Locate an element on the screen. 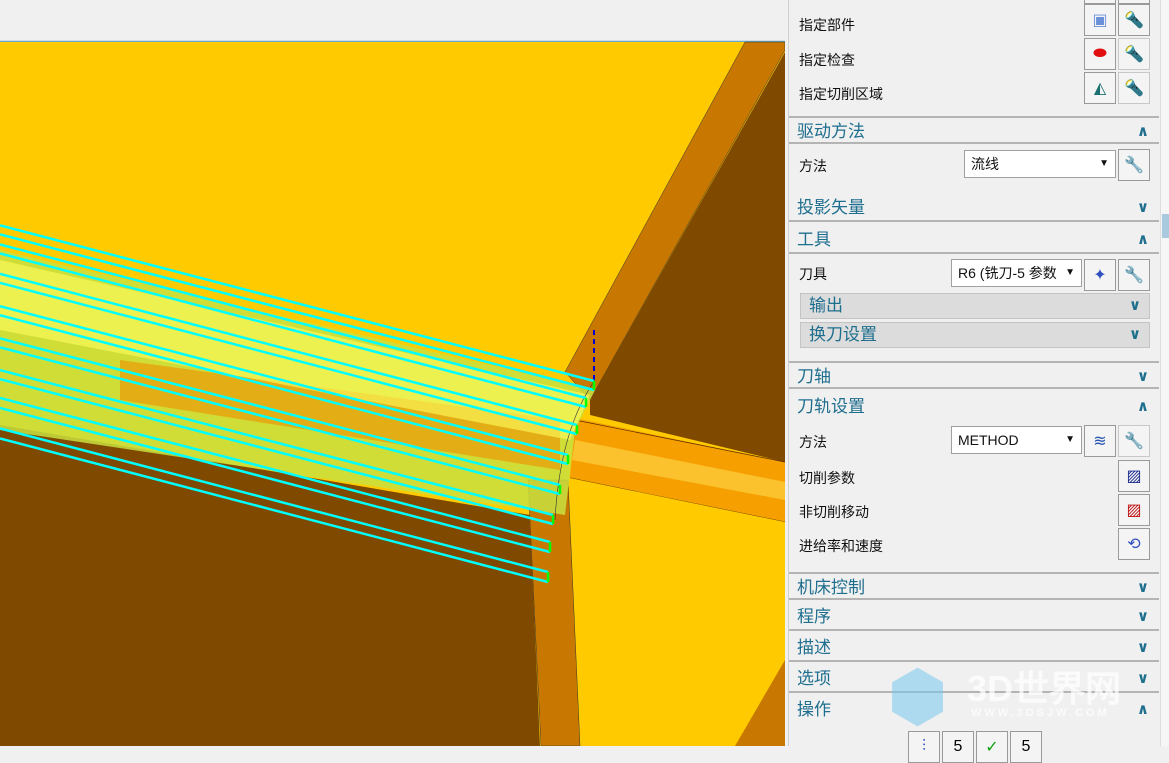 The height and width of the screenshot is (763, 1169). drive-method-select: 流线 ▼ is located at coordinates (1040, 164).